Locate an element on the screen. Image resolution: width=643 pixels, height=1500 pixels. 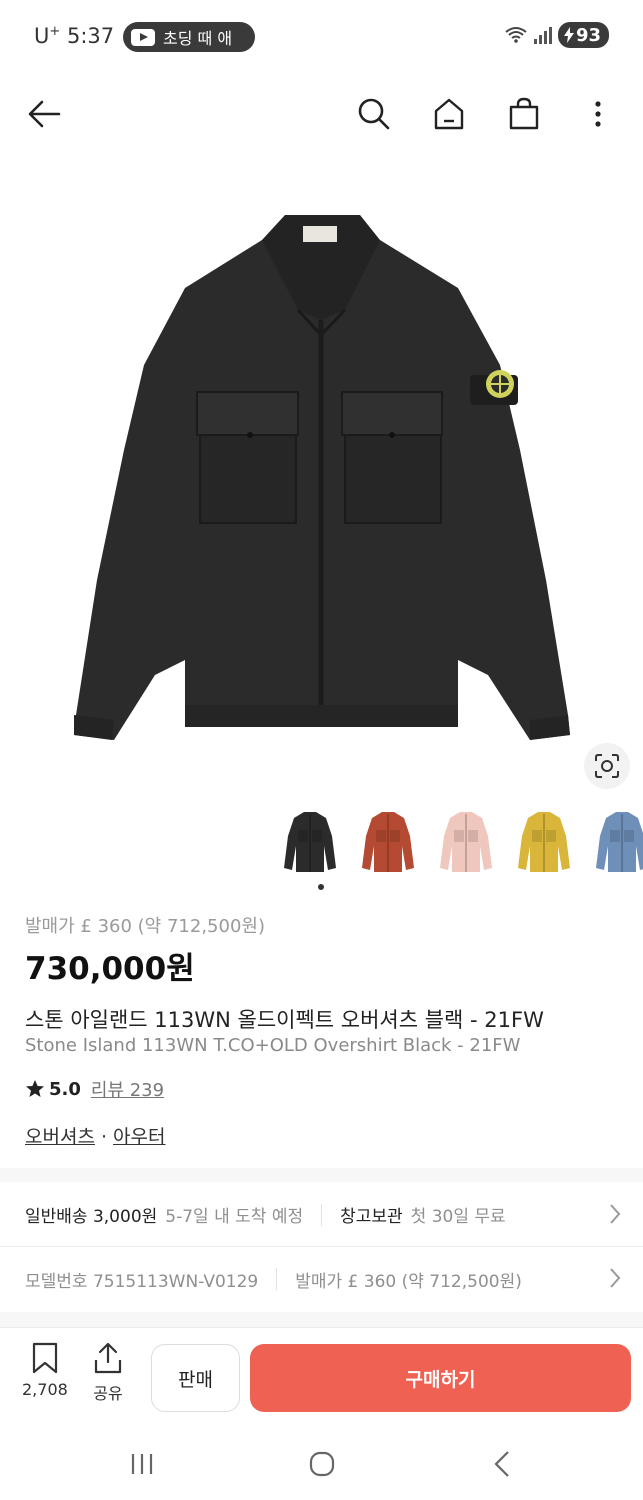
back-button is located at coordinates (44, 114).